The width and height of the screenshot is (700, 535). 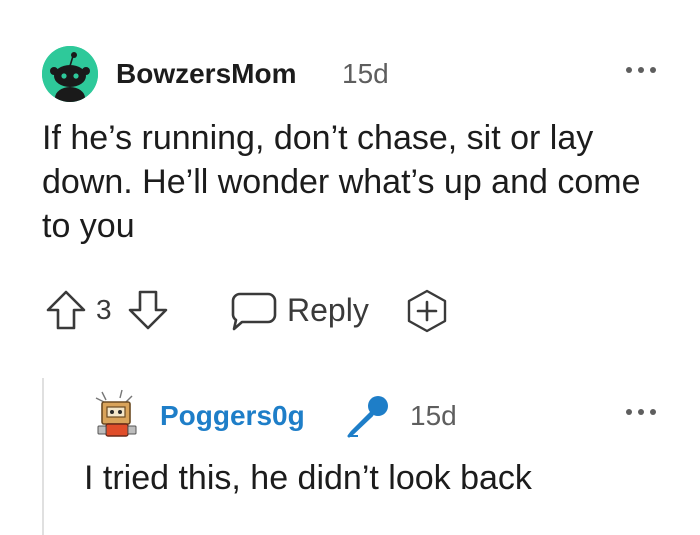 I want to click on snoo-avatar-icon, so click(x=70, y=74).